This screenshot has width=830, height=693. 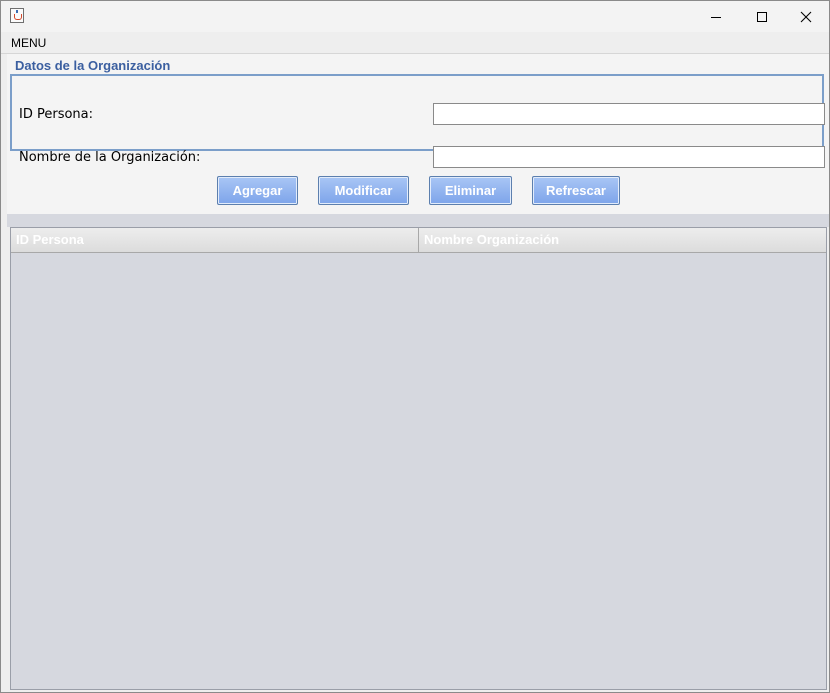 What do you see at coordinates (28, 43) in the screenshot?
I see `menu-item-menu: MENU` at bounding box center [28, 43].